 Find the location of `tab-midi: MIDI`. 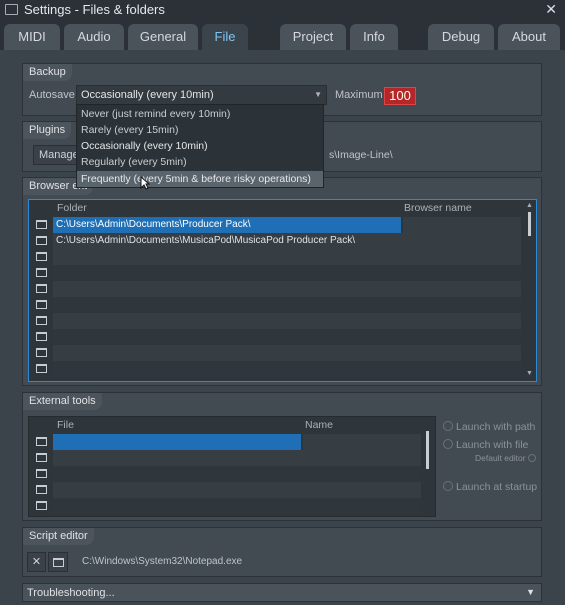

tab-midi: MIDI is located at coordinates (32, 37).